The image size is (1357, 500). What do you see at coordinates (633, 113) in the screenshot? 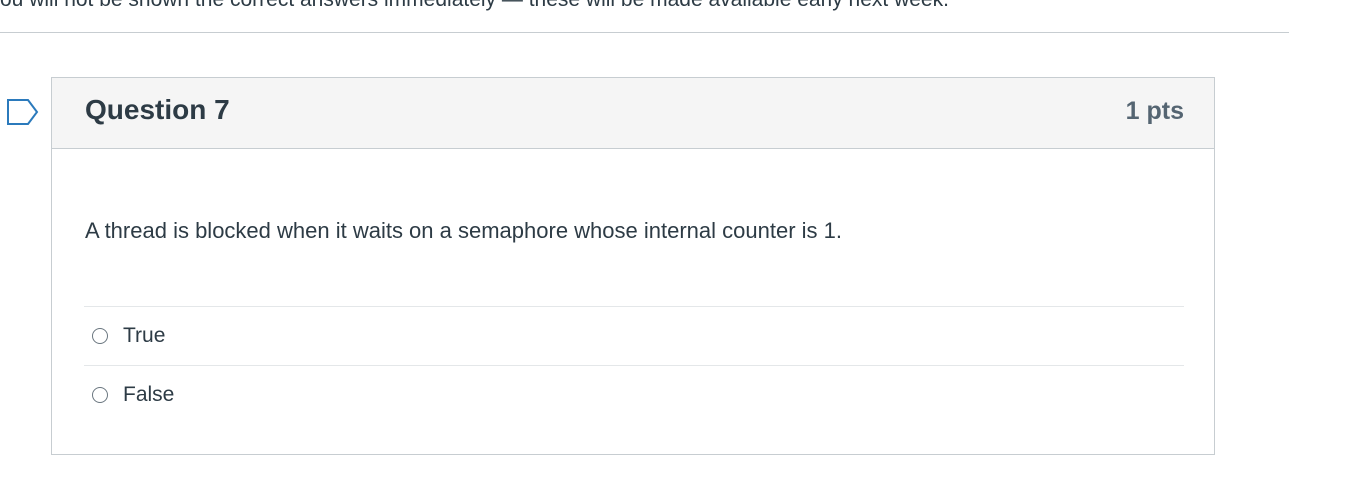
I see `question-header: Question 7 1 pts` at bounding box center [633, 113].